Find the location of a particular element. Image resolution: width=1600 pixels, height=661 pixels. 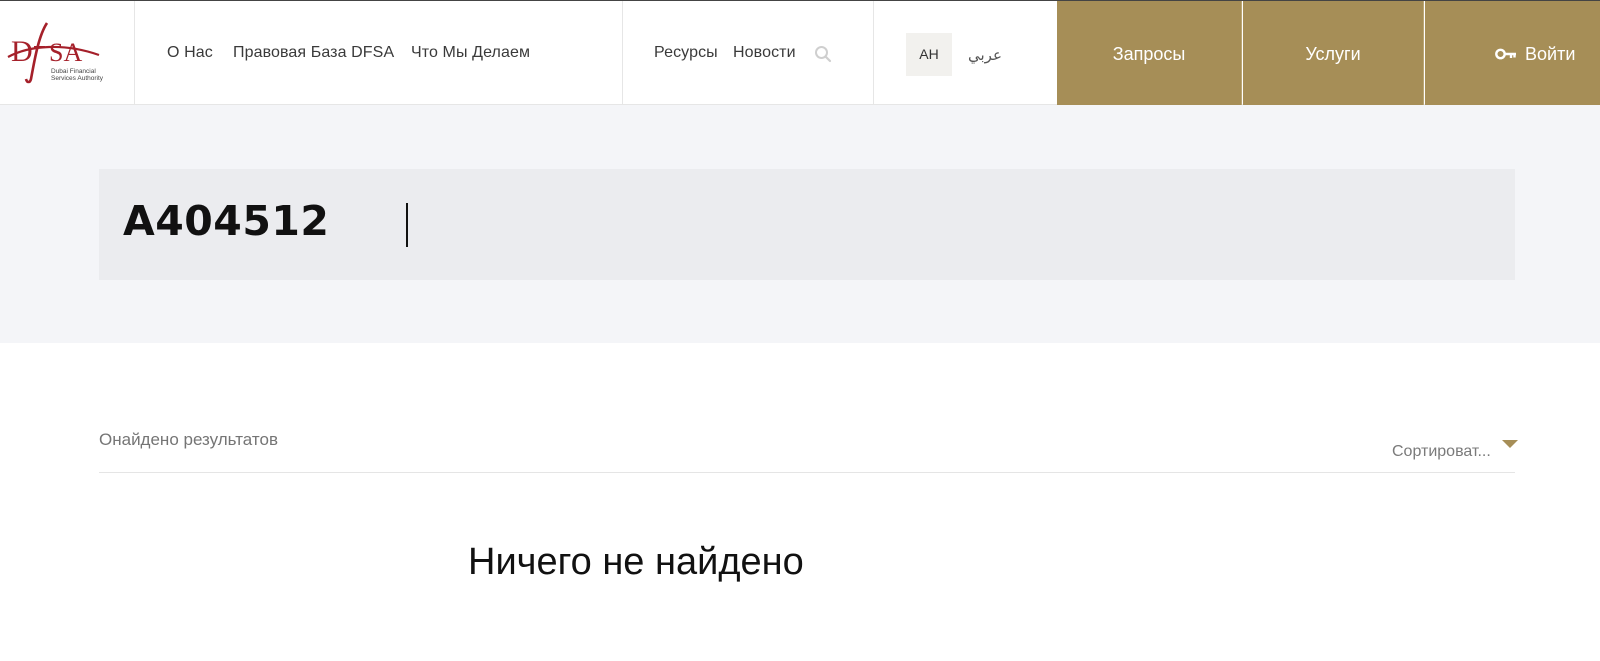

key-icon is located at coordinates (1506, 54).